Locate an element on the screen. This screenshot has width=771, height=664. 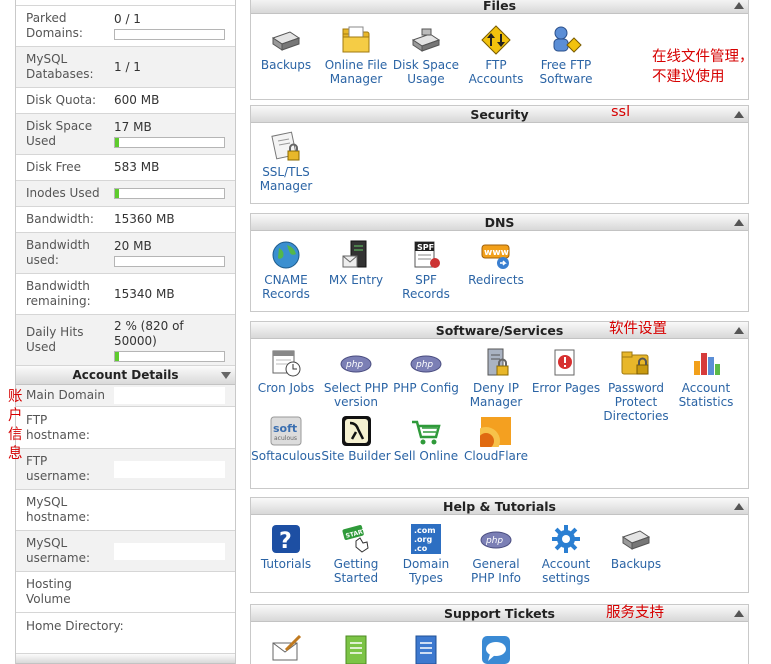
item-cname-records: CNAME Records is located at coordinates (286, 270).